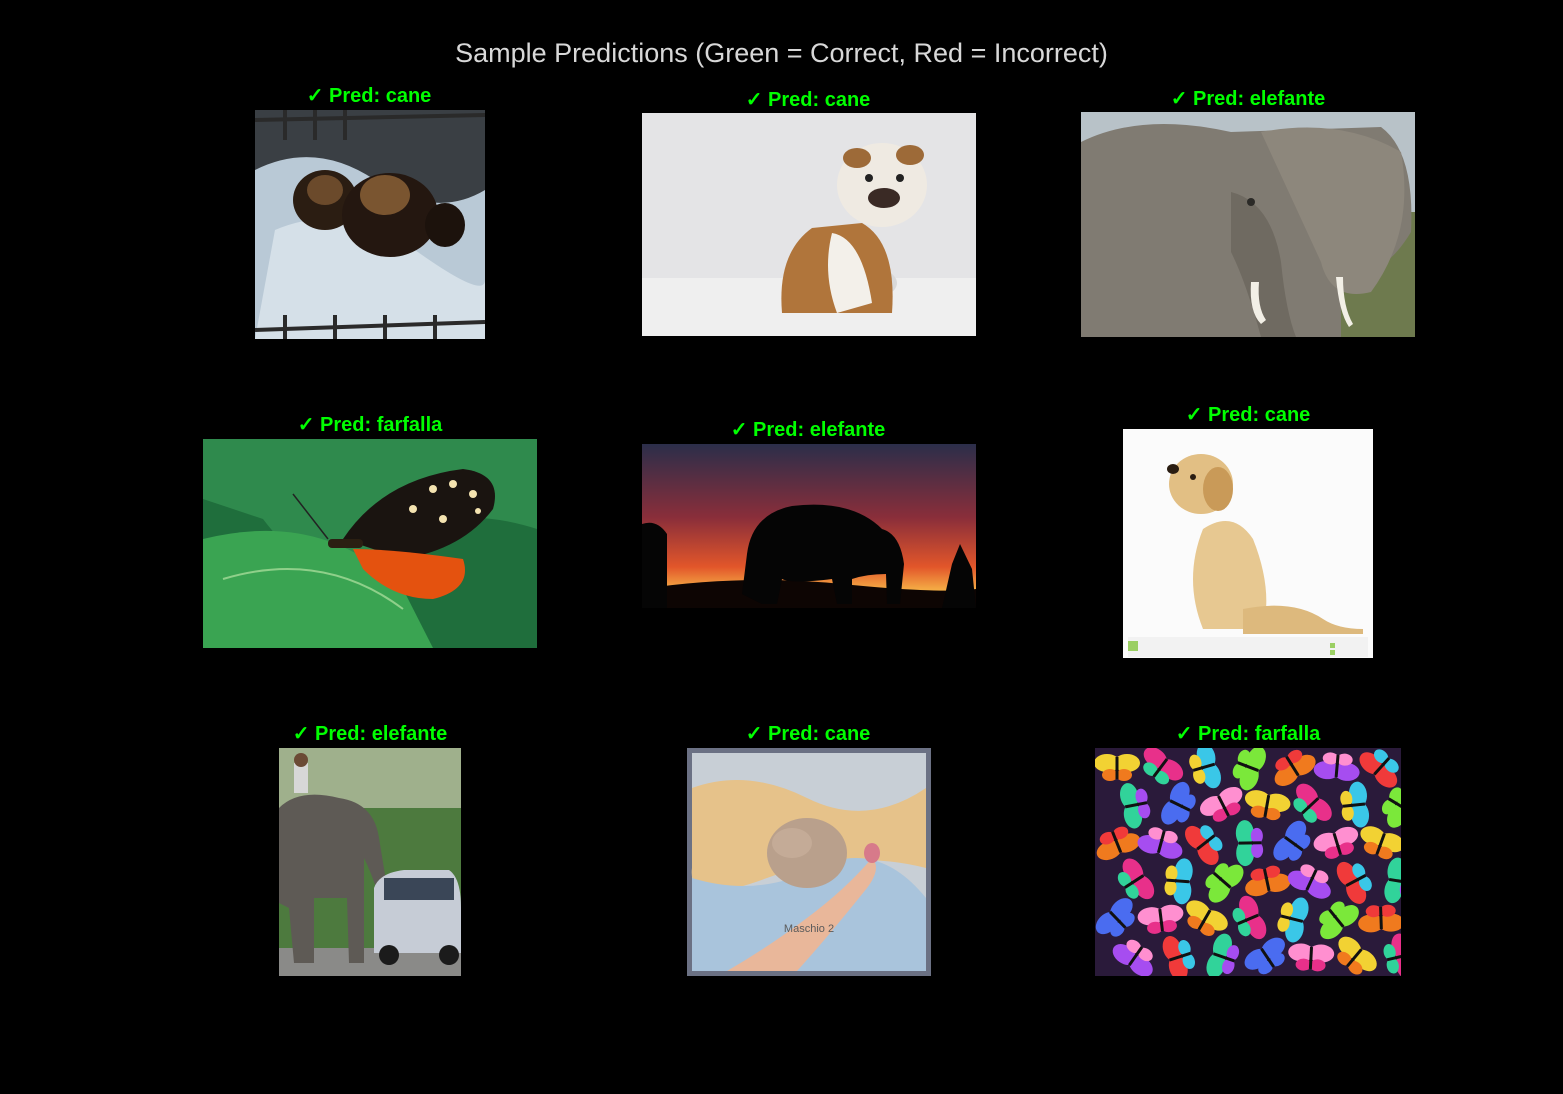 The height and width of the screenshot is (1094, 1563). Describe the element at coordinates (809, 929) in the screenshot. I see `watermark-text: Maschio 2` at that location.